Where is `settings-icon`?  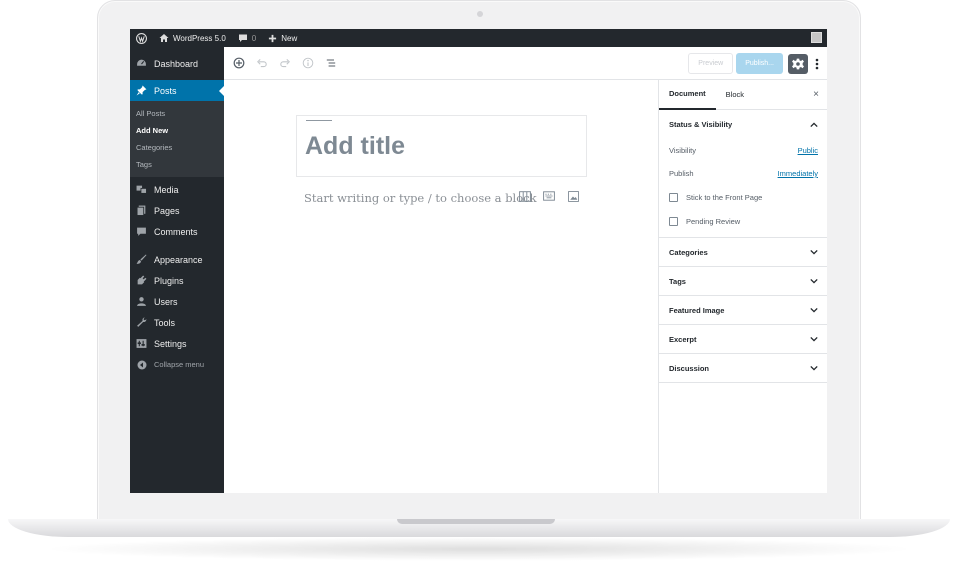 settings-icon is located at coordinates (141, 343).